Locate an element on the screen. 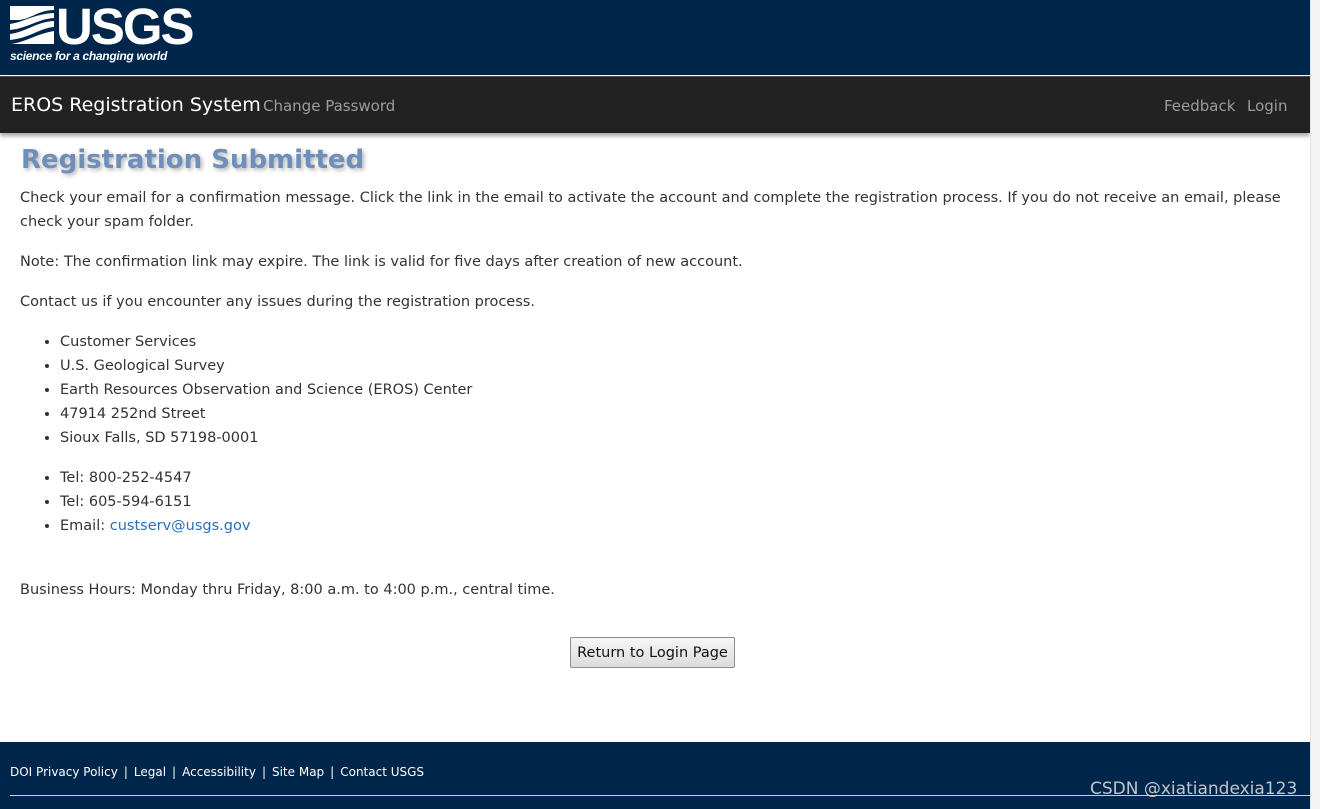 The height and width of the screenshot is (809, 1320). phone-item: Tel: 605-594-6151 is located at coordinates (155, 502).